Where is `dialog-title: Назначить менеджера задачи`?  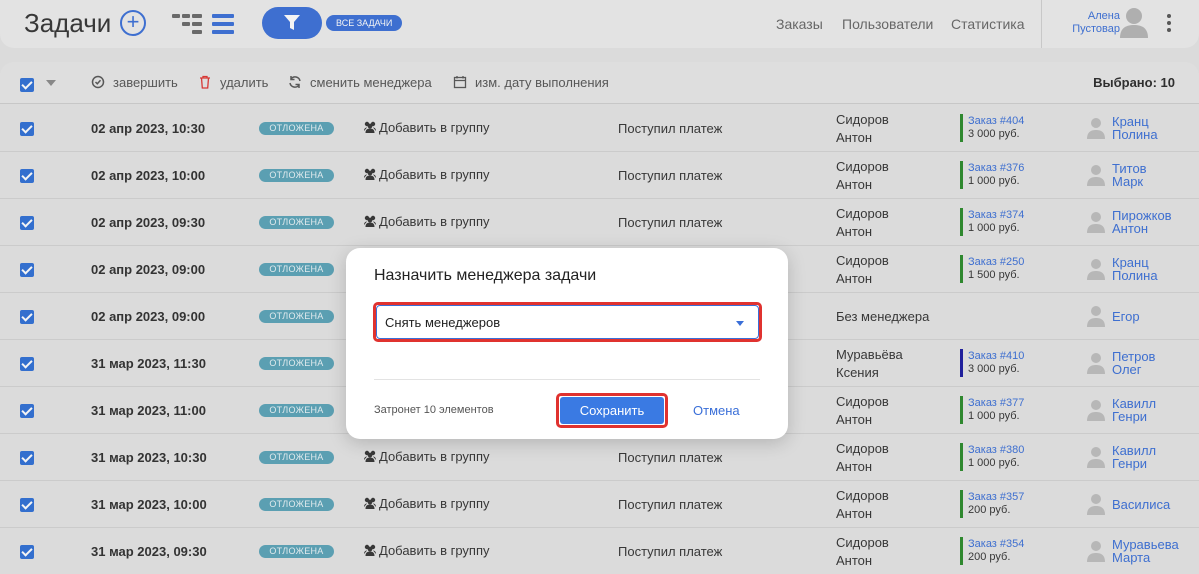
dialog-title: Назначить менеджера задачи is located at coordinates (485, 275).